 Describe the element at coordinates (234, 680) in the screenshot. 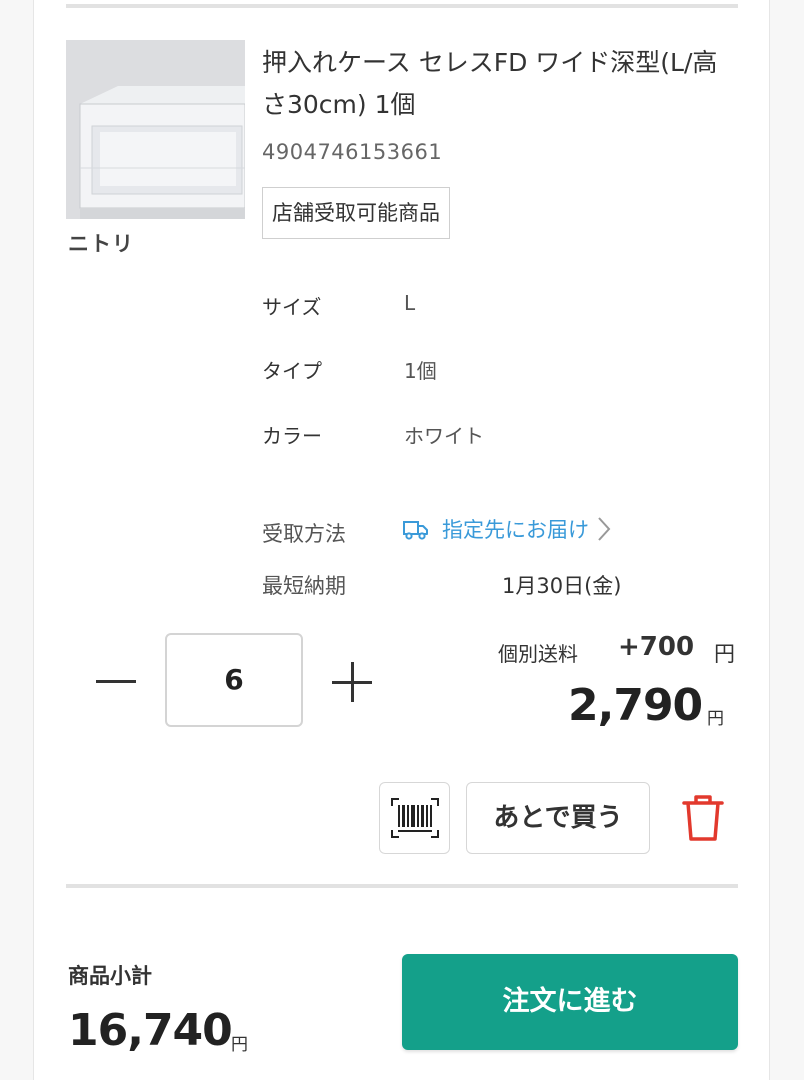

I see `quantity-input: 6` at that location.